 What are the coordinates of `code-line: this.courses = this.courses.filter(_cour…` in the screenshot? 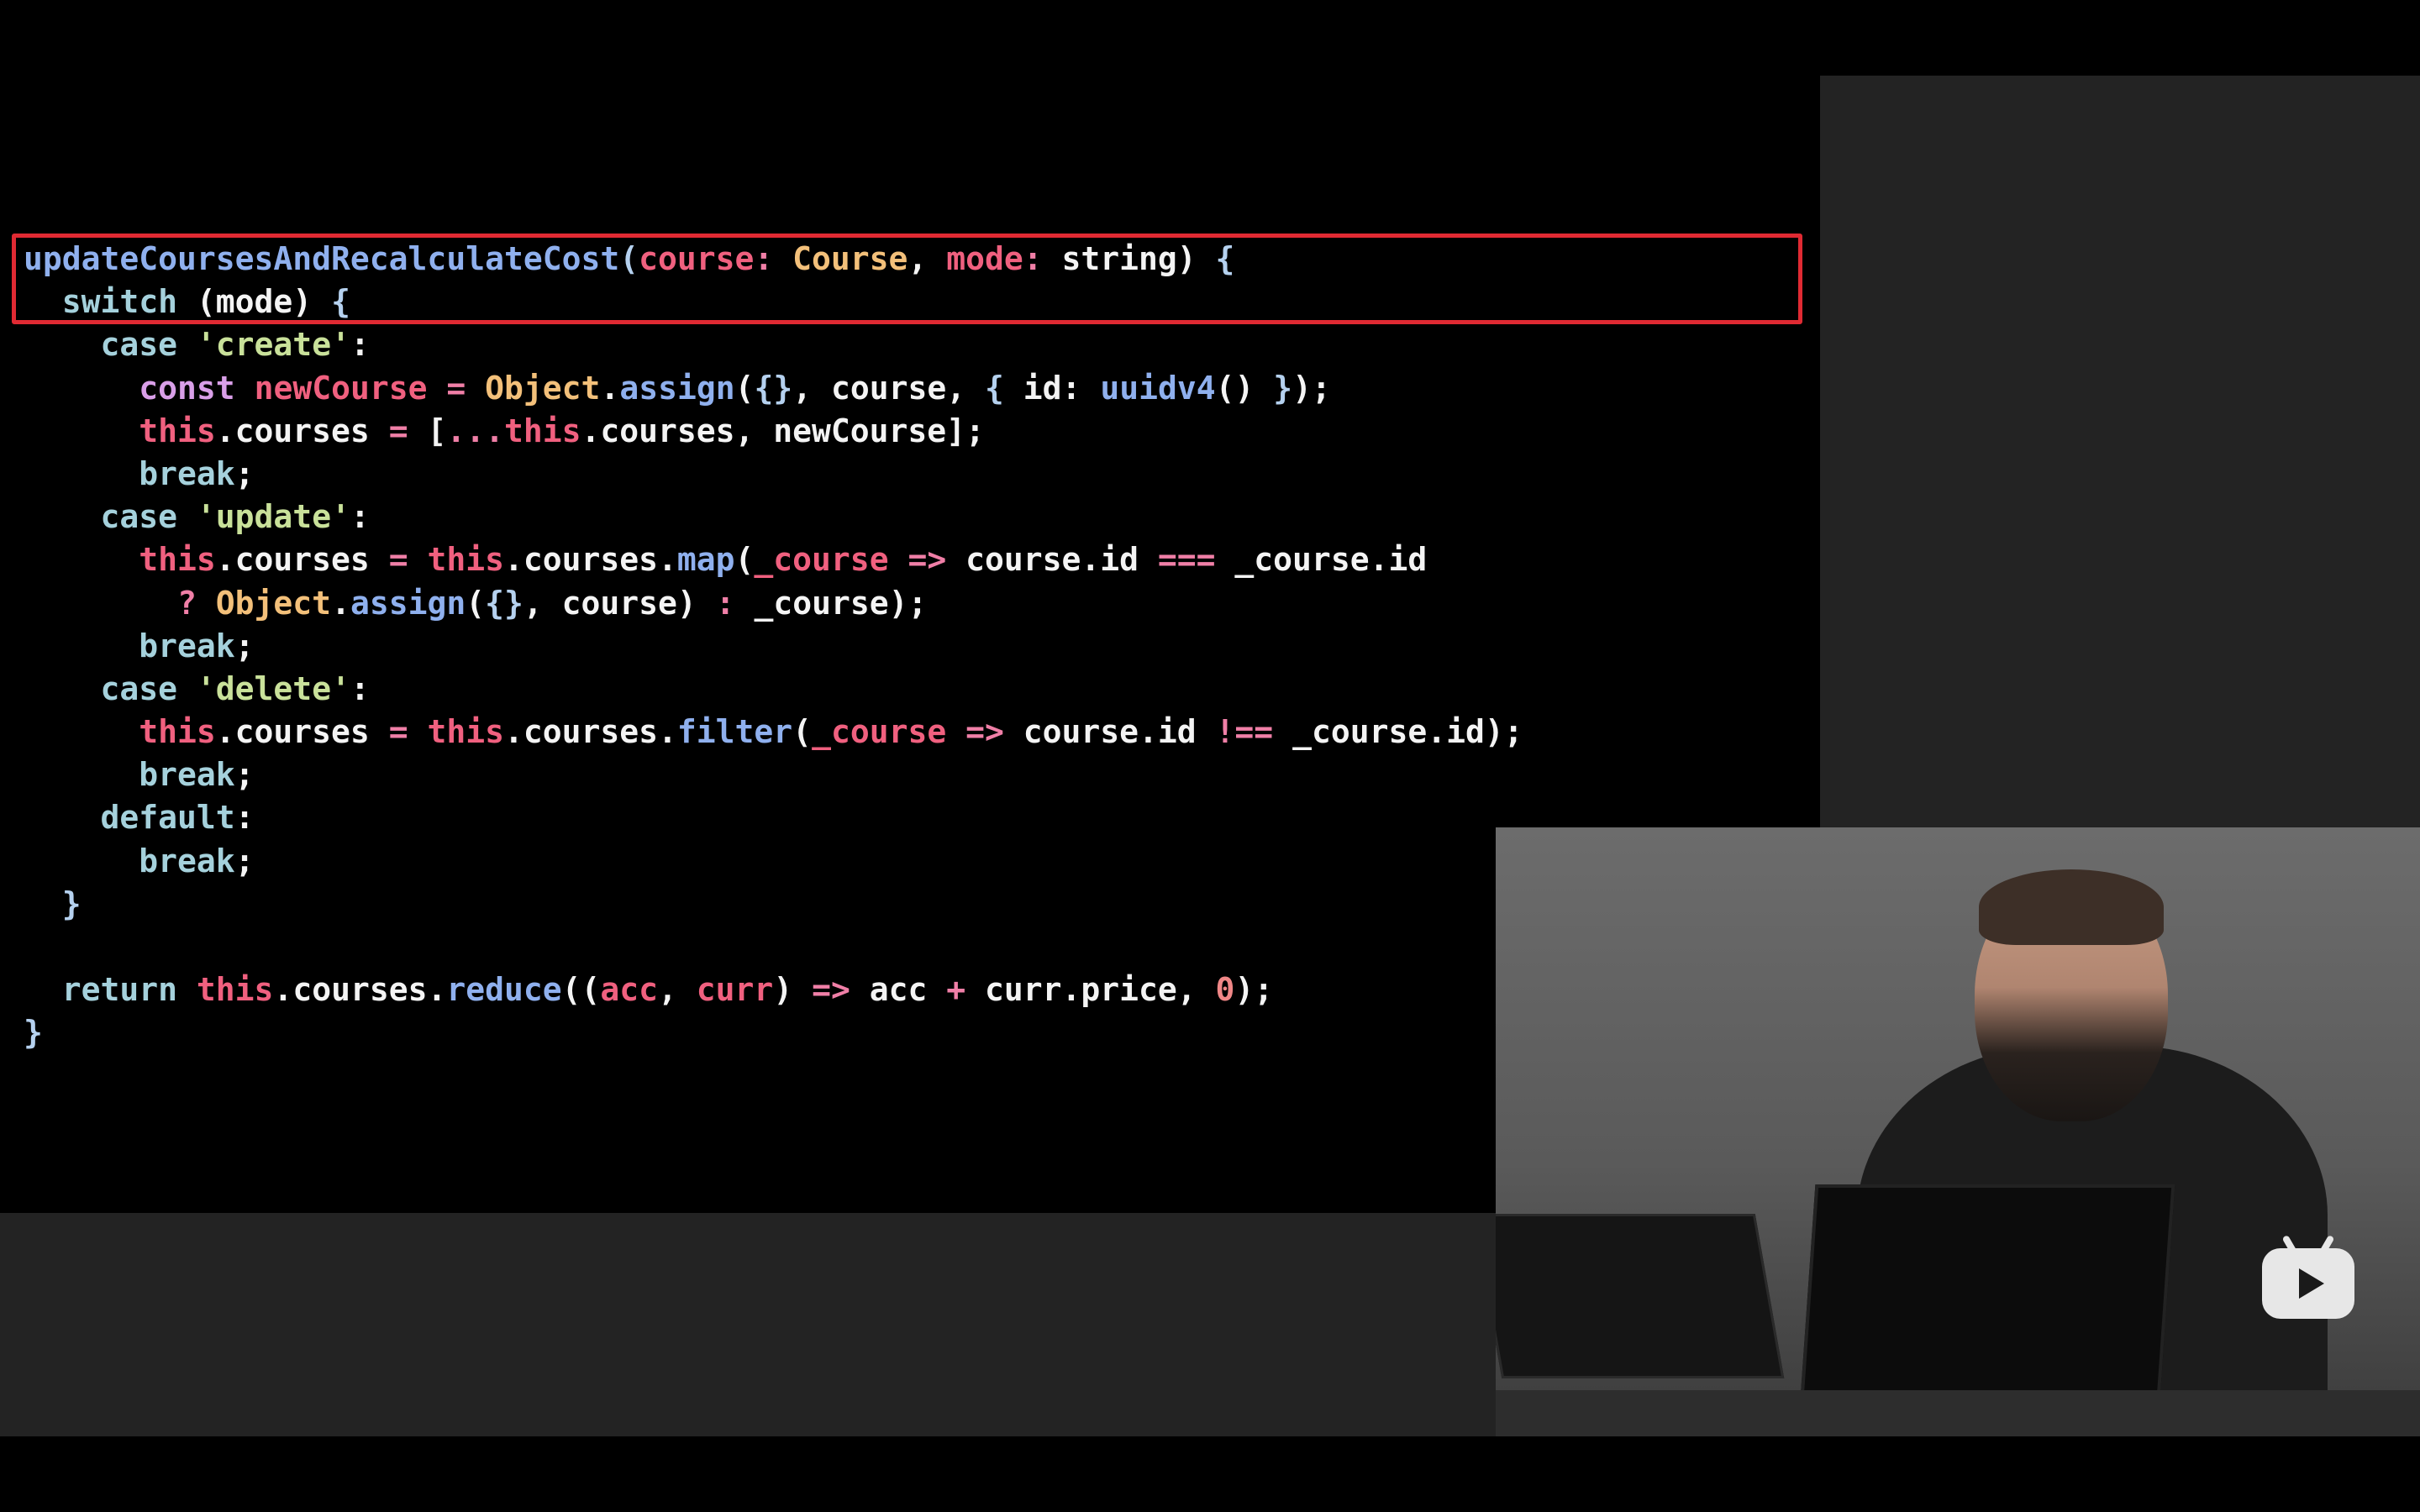 It's located at (773, 732).